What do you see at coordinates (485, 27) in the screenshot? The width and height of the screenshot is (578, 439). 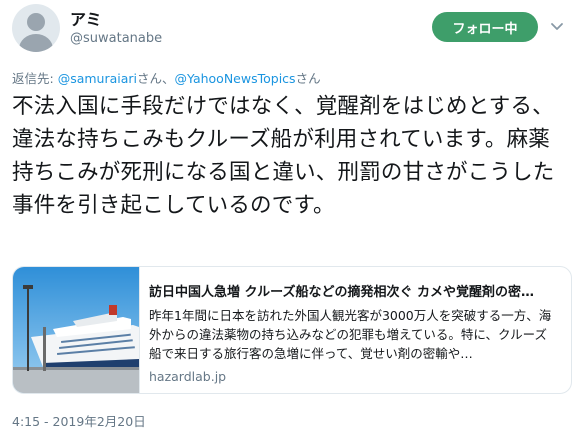 I see `follow-button: フォロー中` at bounding box center [485, 27].